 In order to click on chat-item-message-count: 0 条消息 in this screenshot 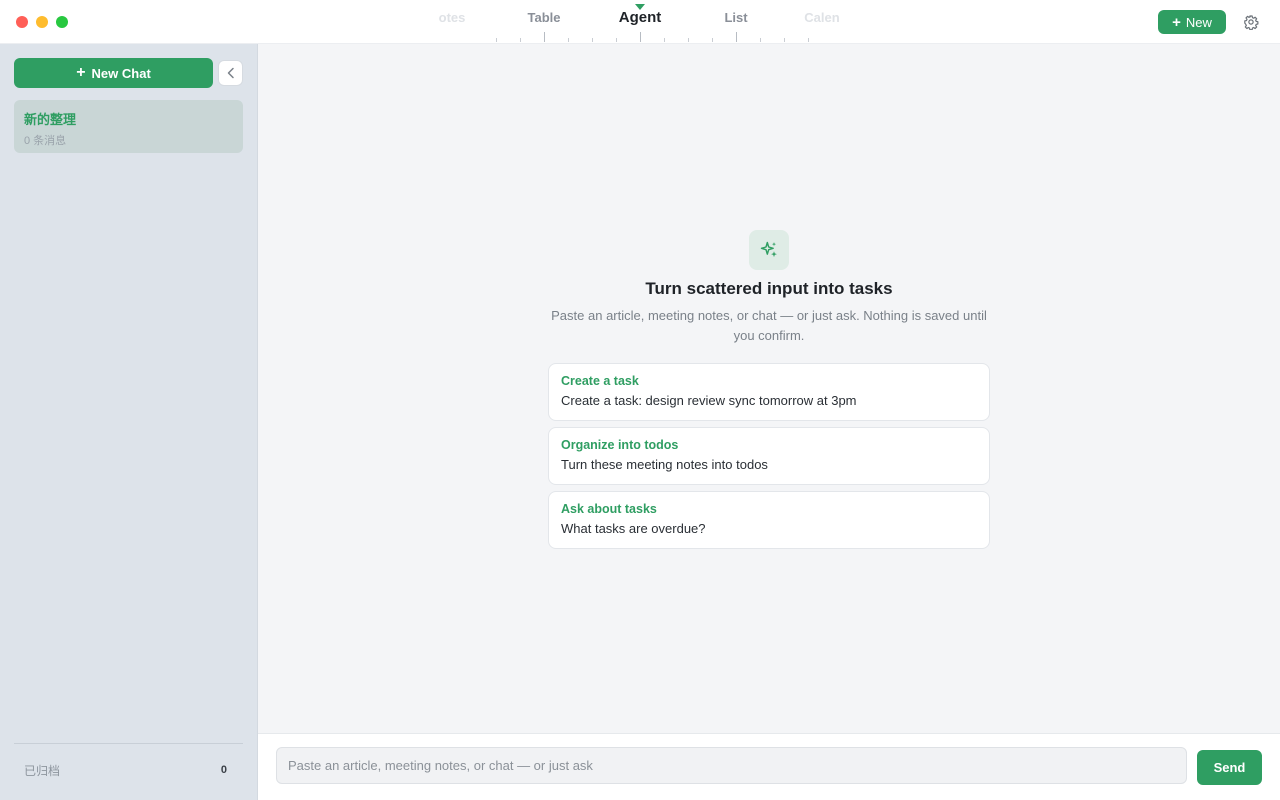, I will do `click(45, 141)`.